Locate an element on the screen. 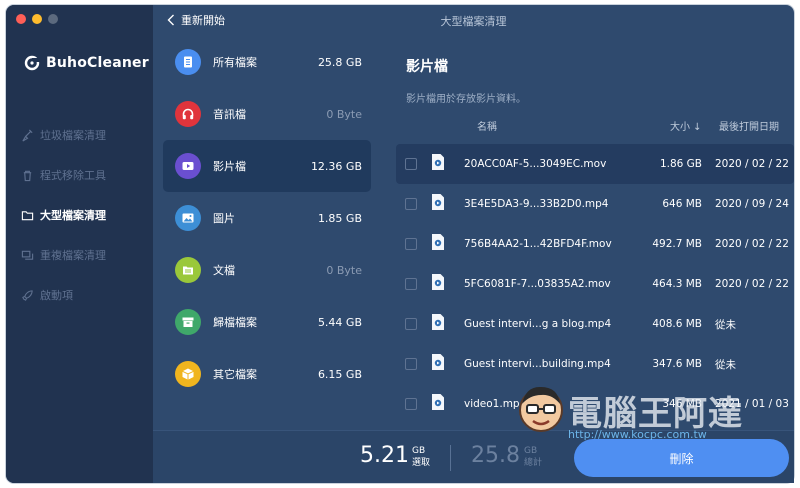 This screenshot has height=488, width=800. category-name: 歸檔檔案 is located at coordinates (235, 322).